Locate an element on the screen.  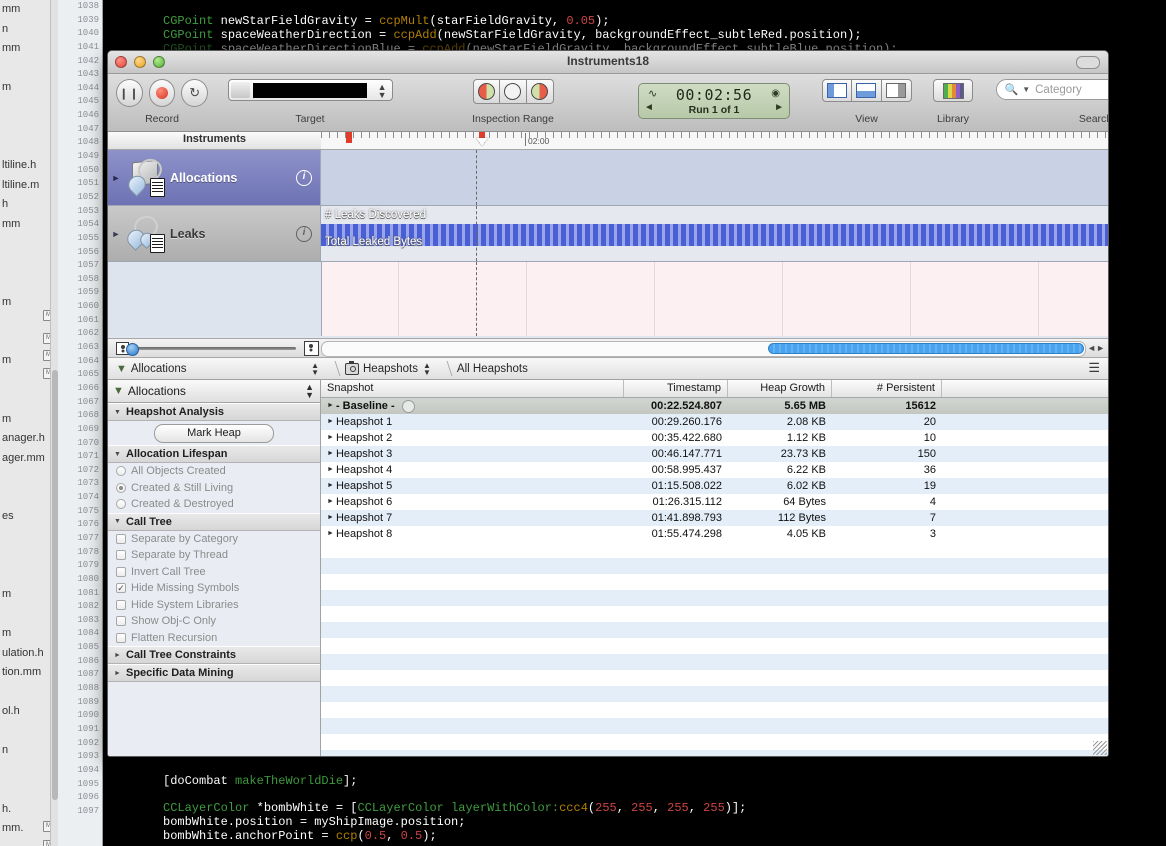
target-popup-button: ▲ ▼ is located at coordinates (310, 90).